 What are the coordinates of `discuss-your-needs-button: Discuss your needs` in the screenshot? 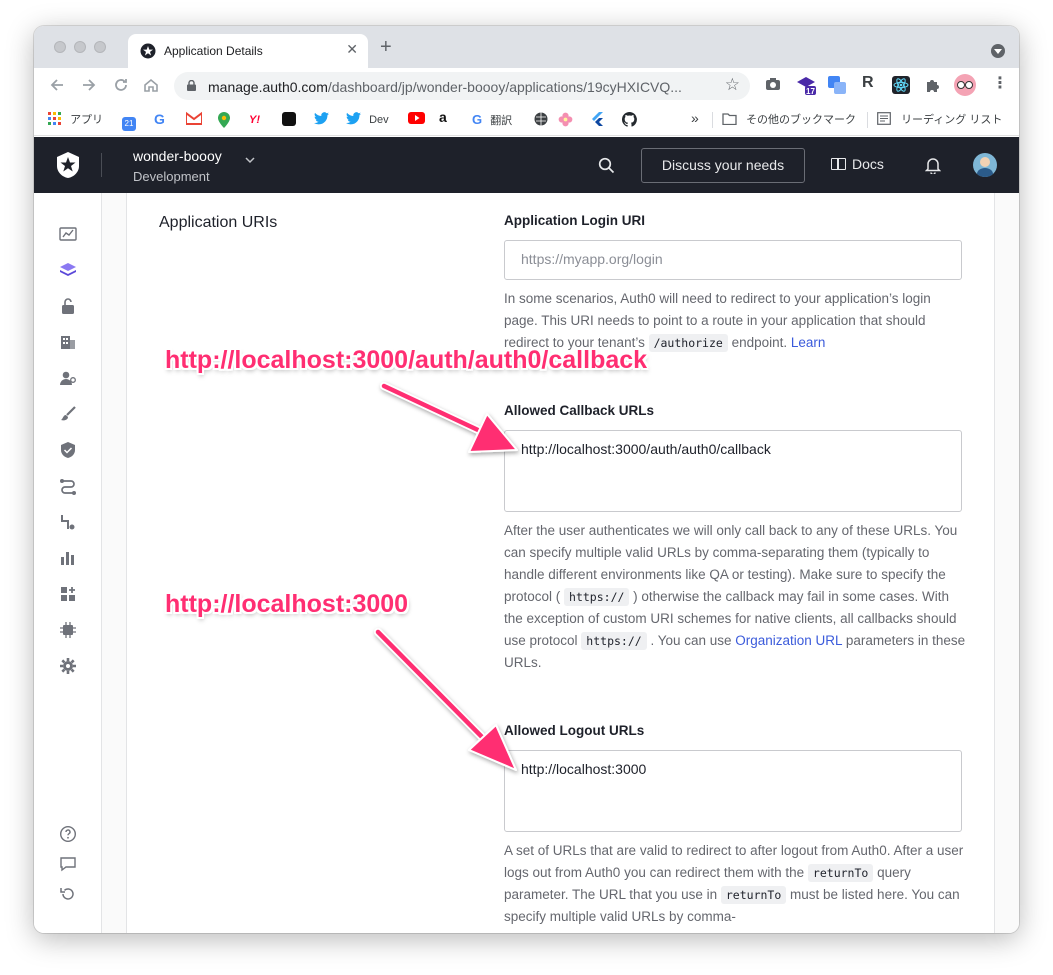 It's located at (723, 165).